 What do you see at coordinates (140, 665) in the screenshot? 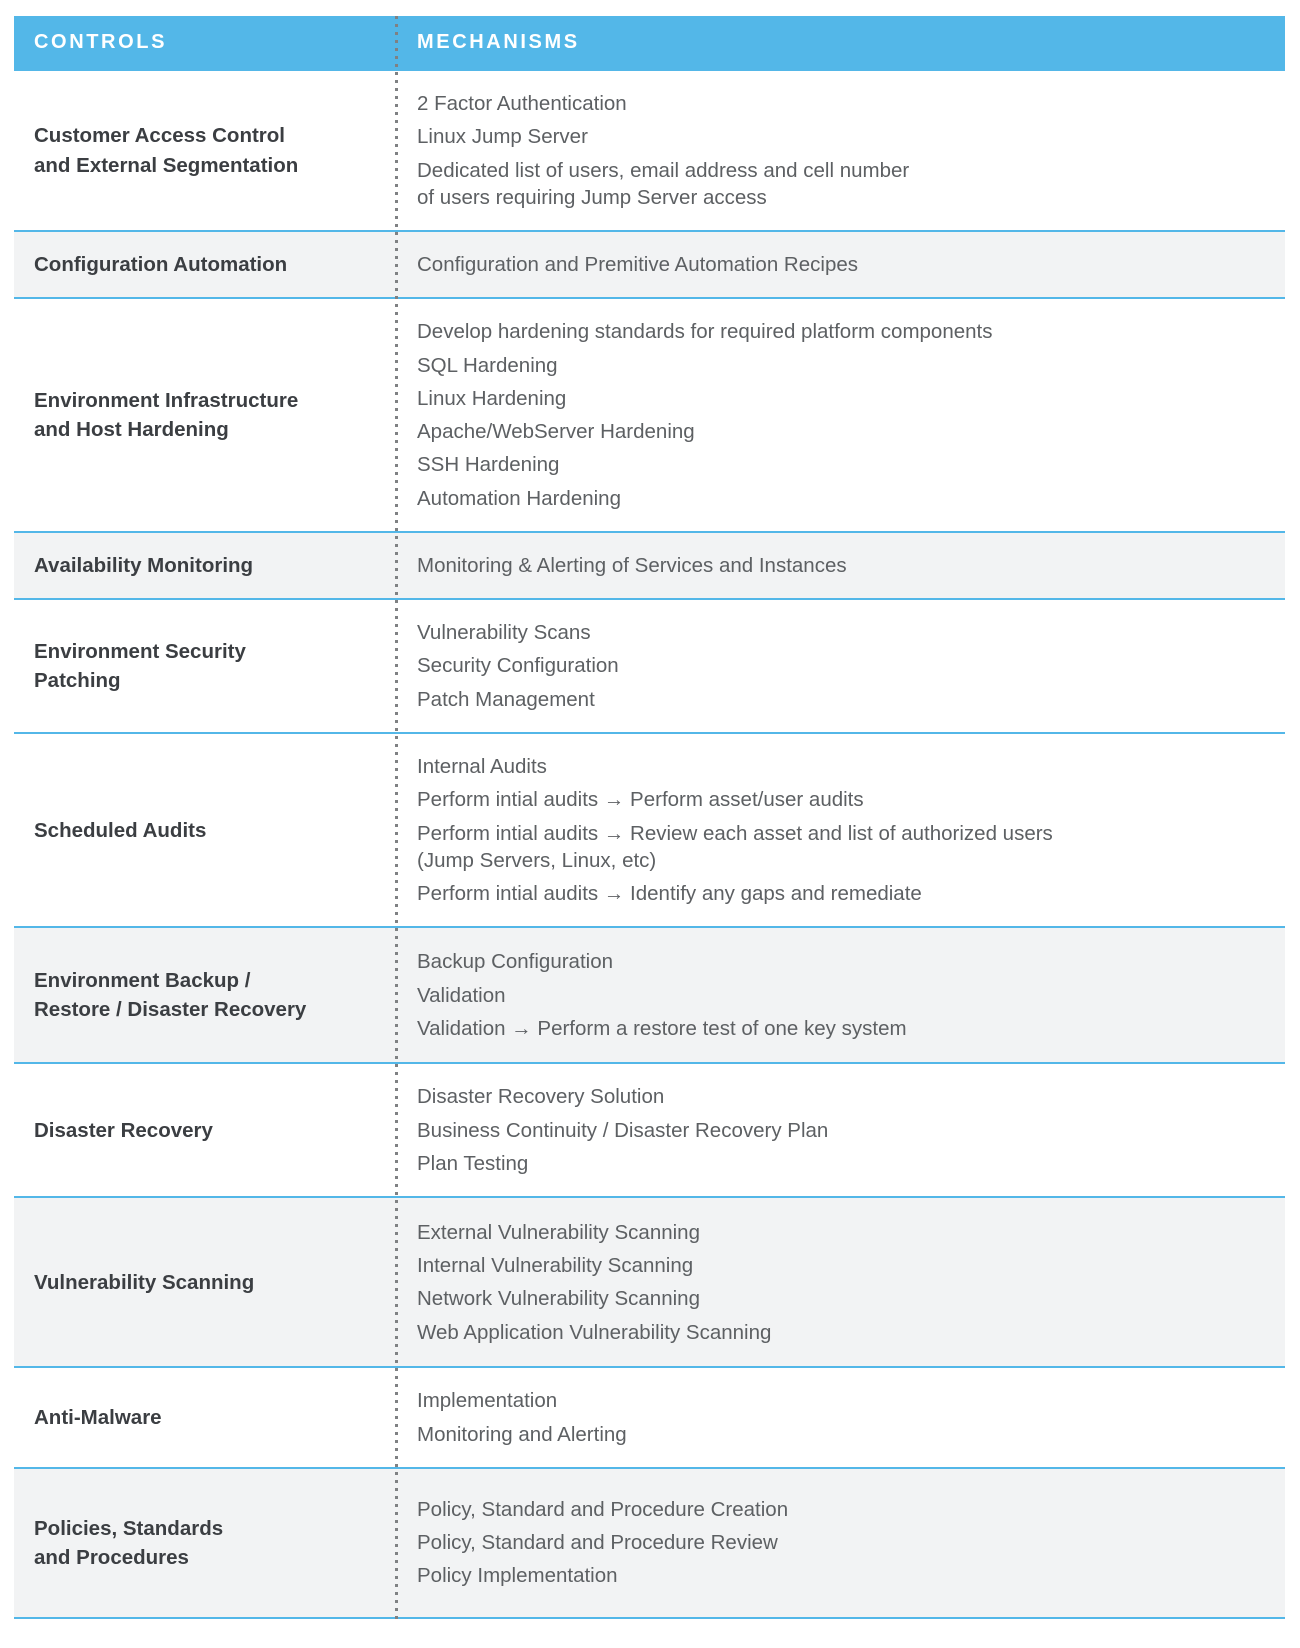
I see `control-title: Environment Security Patching` at bounding box center [140, 665].